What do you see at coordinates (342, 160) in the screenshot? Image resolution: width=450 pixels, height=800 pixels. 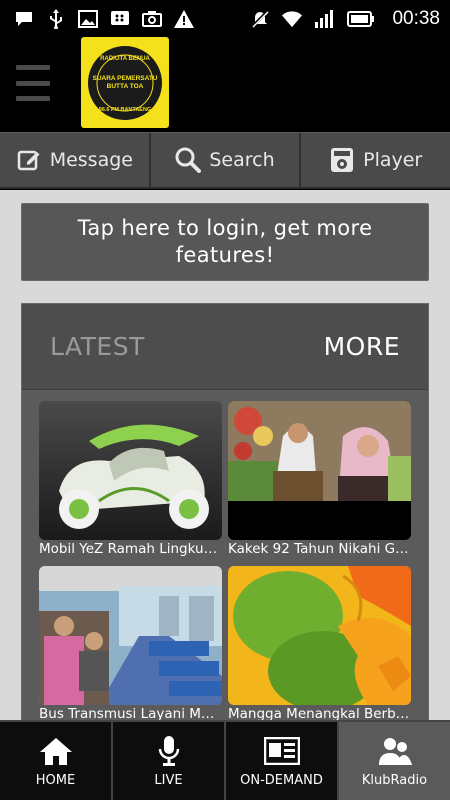 I see `player-icon` at bounding box center [342, 160].